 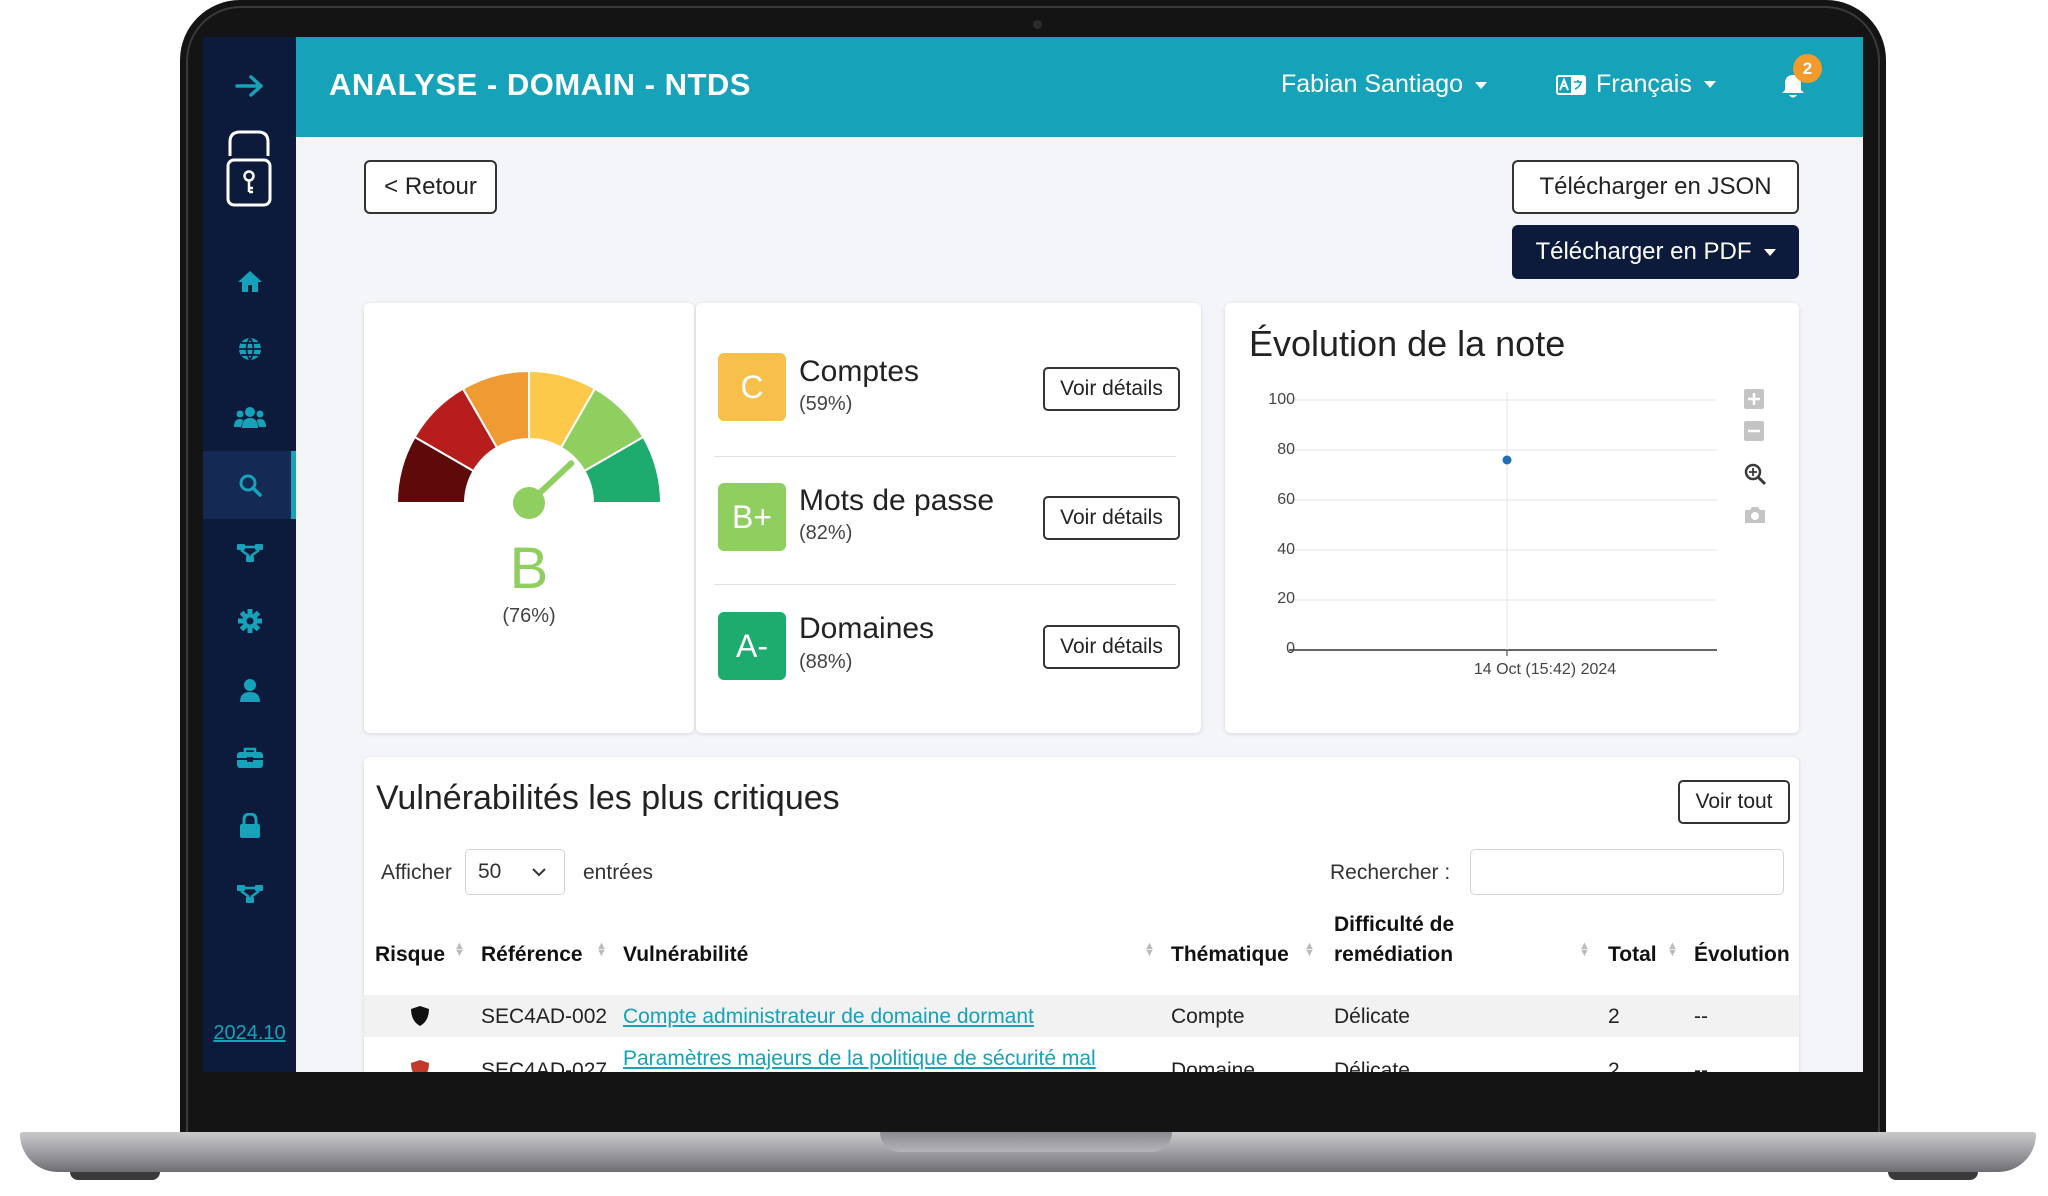 I want to click on user-icon, so click(x=249, y=690).